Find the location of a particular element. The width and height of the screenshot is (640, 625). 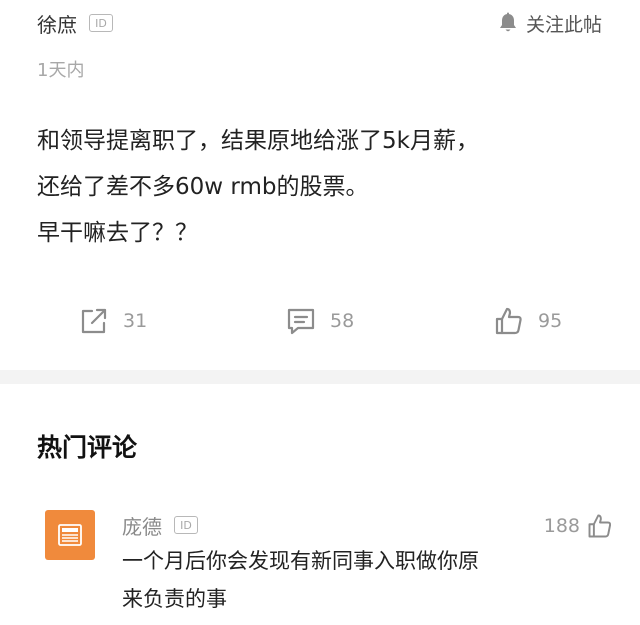

post-actions: 31 58 95 is located at coordinates (320, 321).